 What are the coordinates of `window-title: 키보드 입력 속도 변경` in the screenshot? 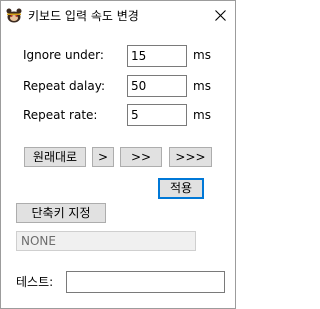 It's located at (83, 16).